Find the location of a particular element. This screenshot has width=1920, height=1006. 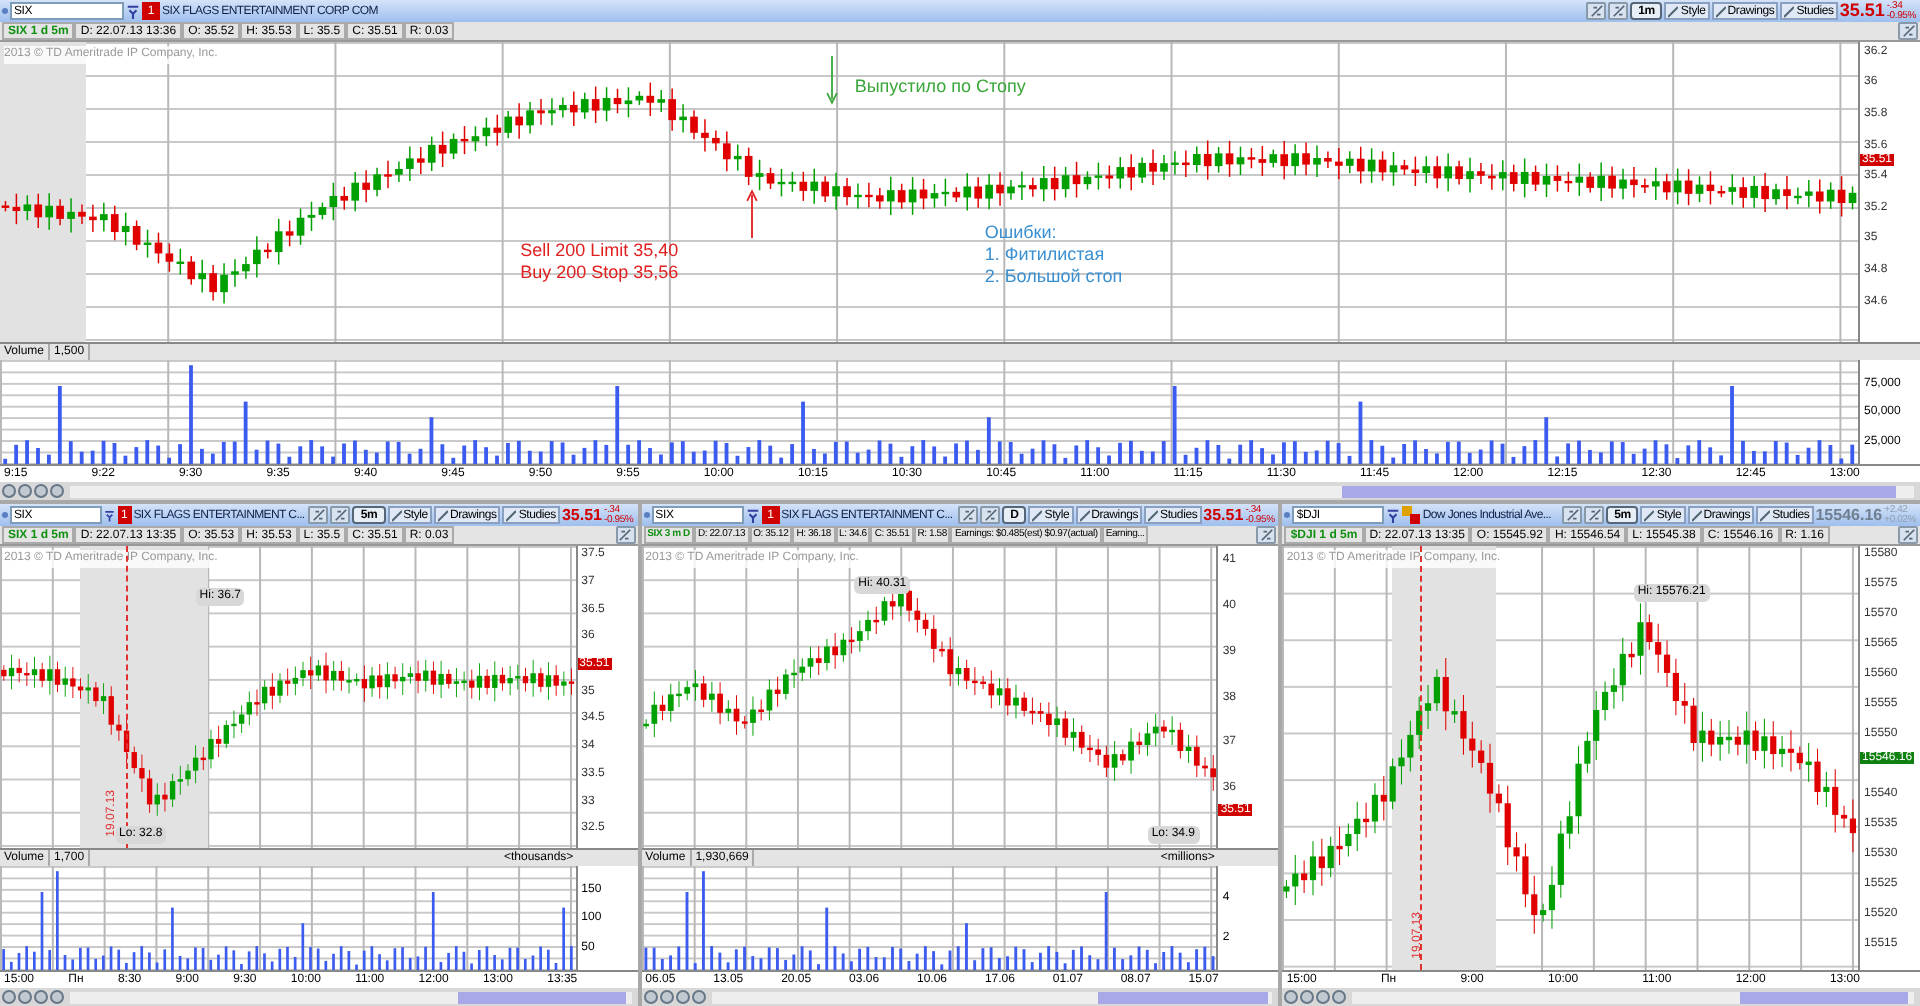

annotation-text: Выпустило по Стопу is located at coordinates (940, 86).